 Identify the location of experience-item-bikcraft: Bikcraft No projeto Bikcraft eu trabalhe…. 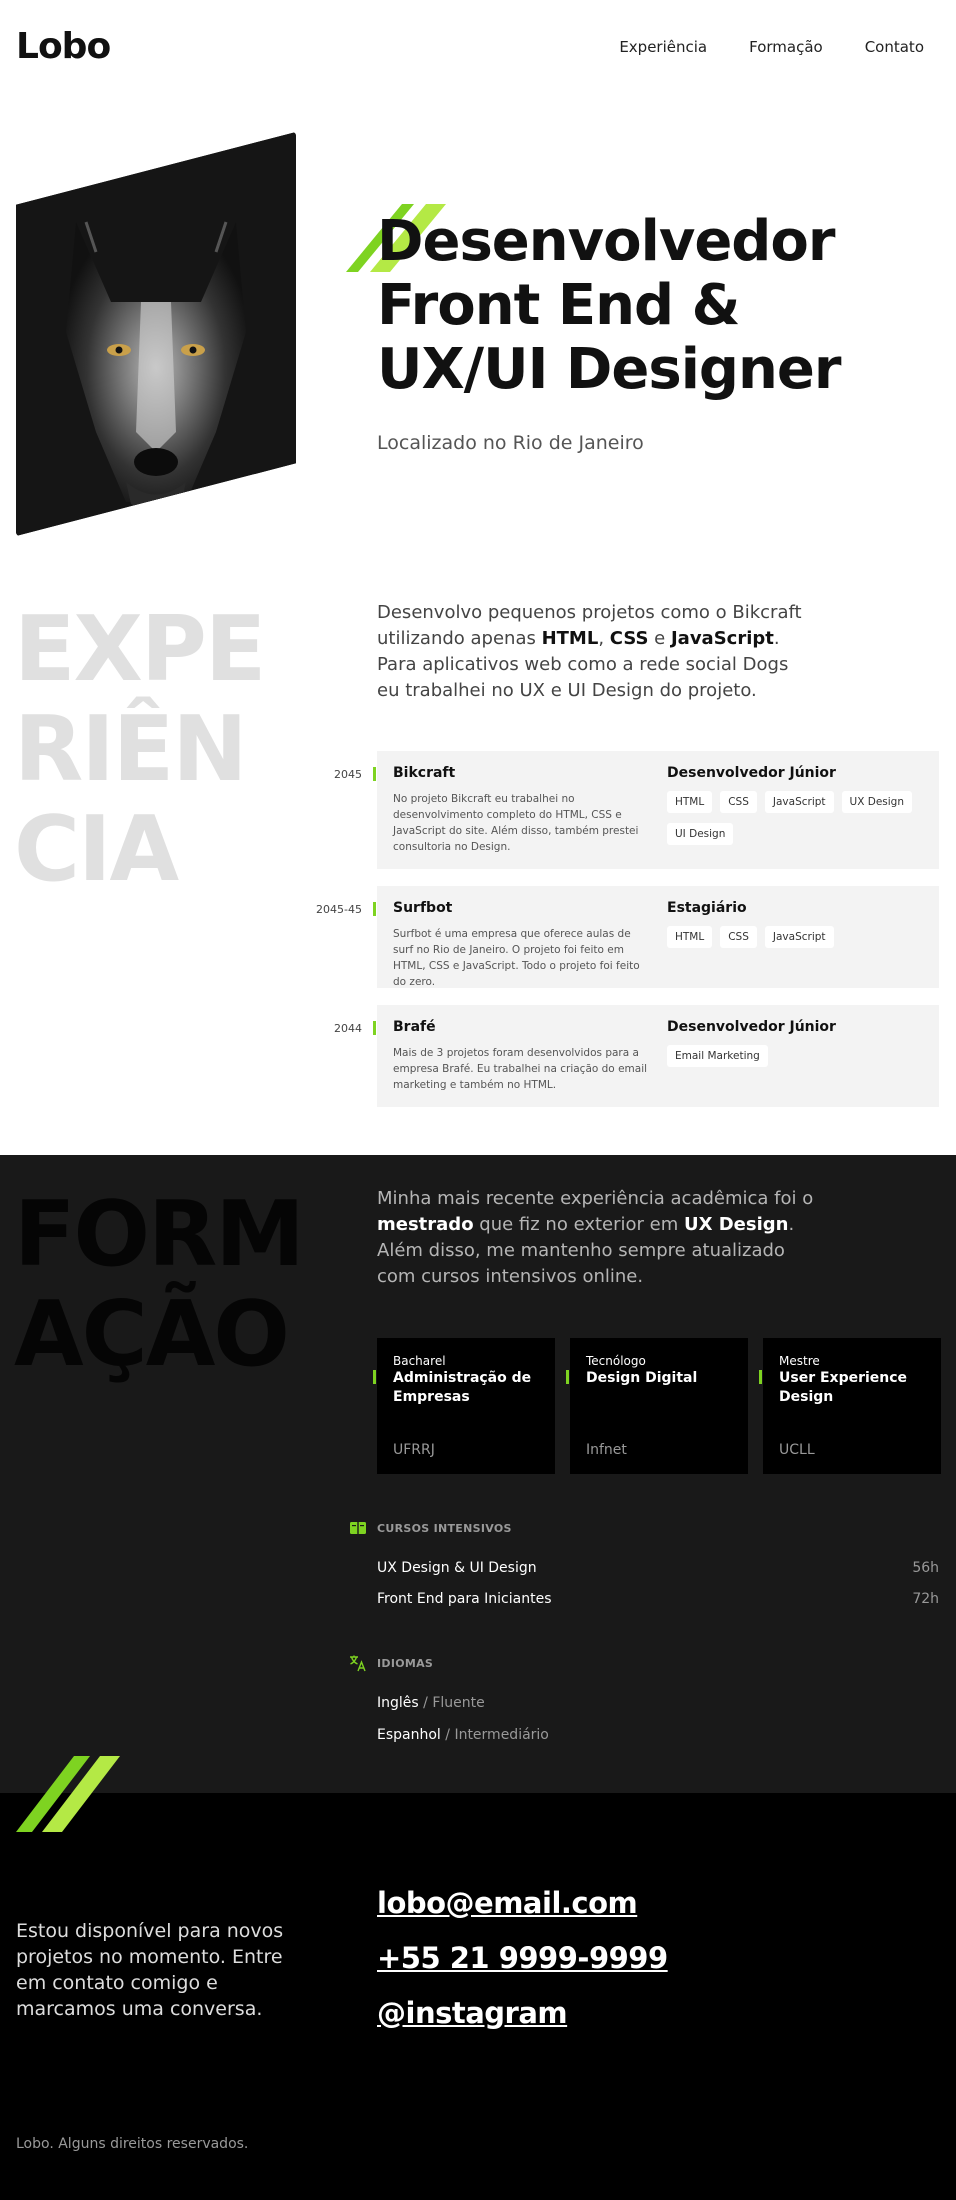
(656, 810).